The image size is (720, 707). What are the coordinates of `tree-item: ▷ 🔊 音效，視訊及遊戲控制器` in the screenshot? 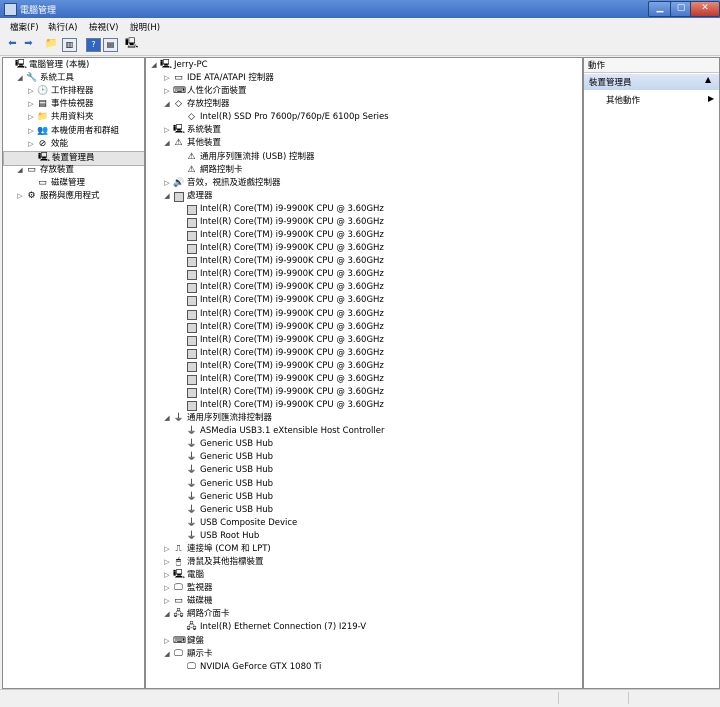 It's located at (364, 183).